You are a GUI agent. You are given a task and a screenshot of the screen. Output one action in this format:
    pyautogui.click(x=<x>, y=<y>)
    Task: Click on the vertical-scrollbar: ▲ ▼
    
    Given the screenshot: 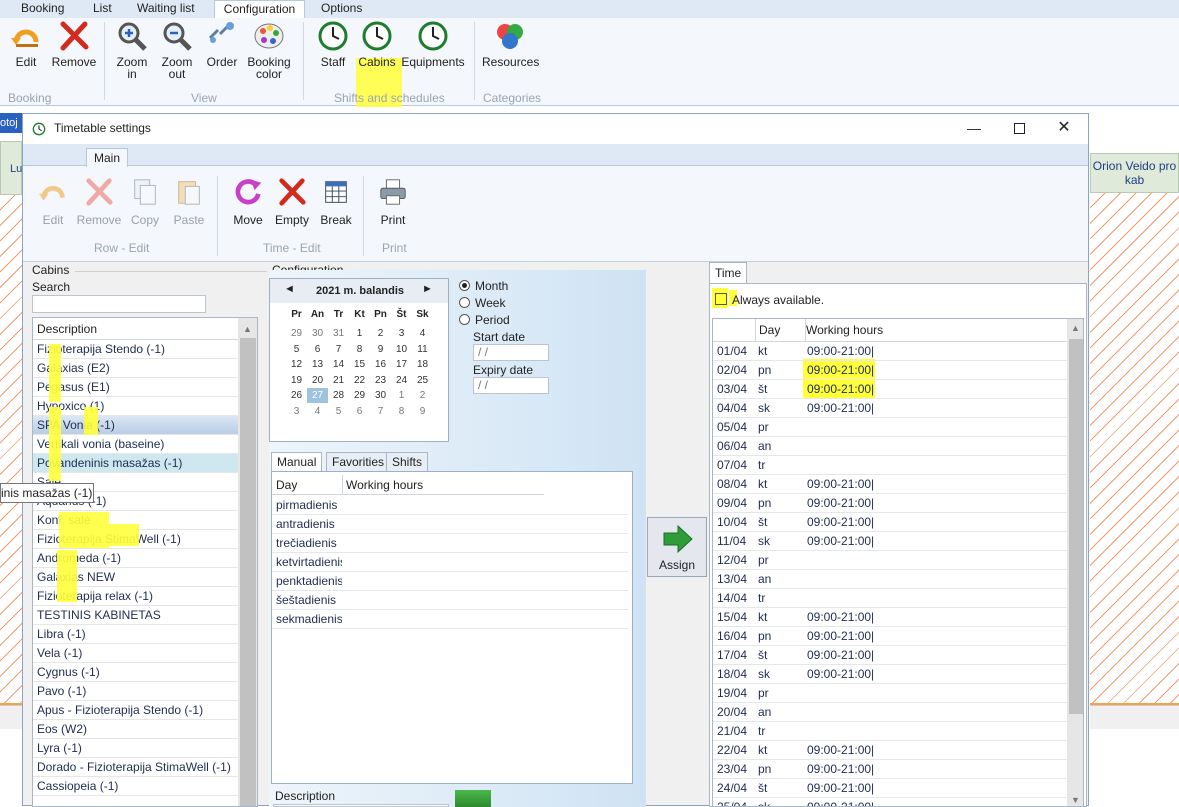 What is the action you would take?
    pyautogui.click(x=1075, y=562)
    